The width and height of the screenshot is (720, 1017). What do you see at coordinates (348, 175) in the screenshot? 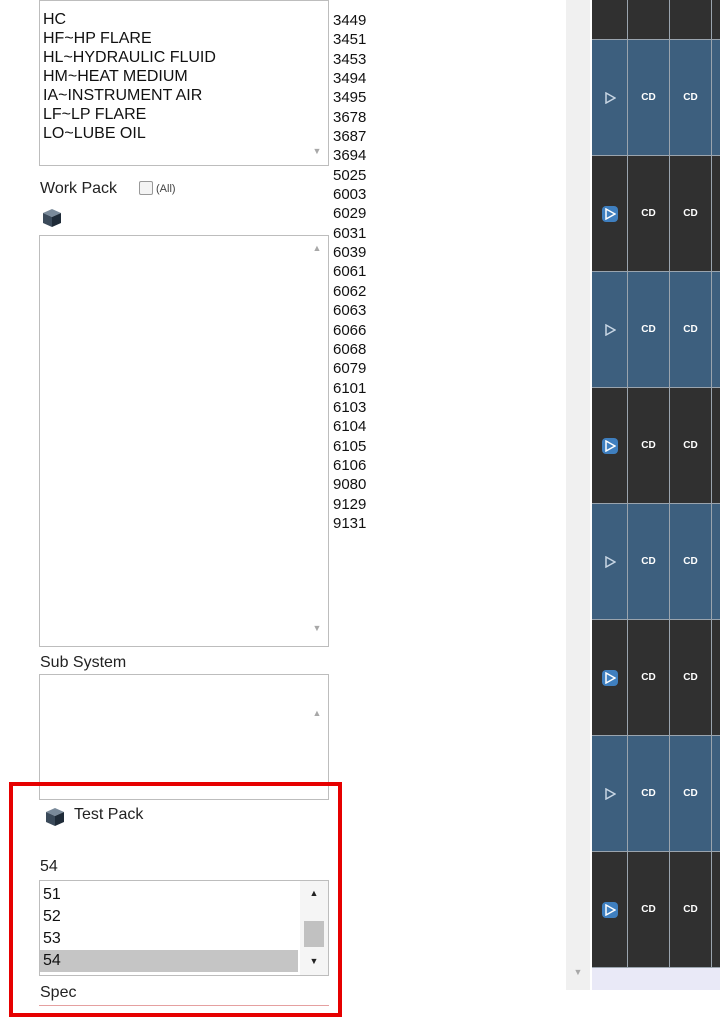
I see `number-list-item: 5025` at bounding box center [348, 175].